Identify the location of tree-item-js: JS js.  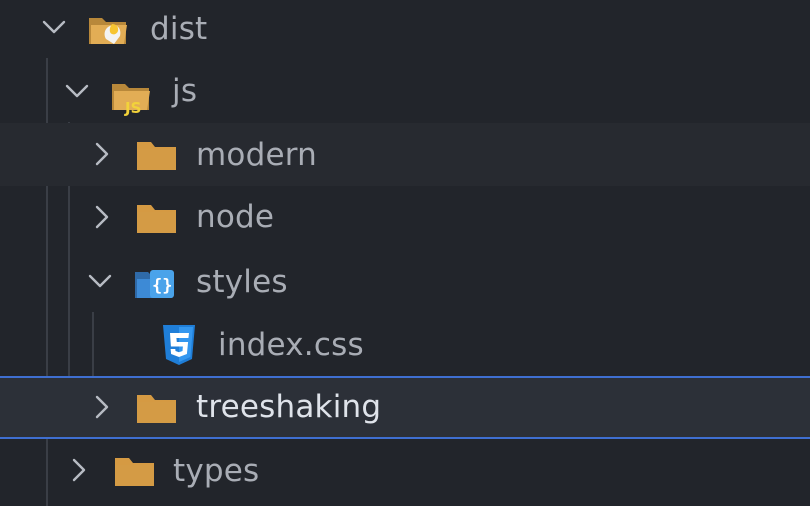
(405, 91).